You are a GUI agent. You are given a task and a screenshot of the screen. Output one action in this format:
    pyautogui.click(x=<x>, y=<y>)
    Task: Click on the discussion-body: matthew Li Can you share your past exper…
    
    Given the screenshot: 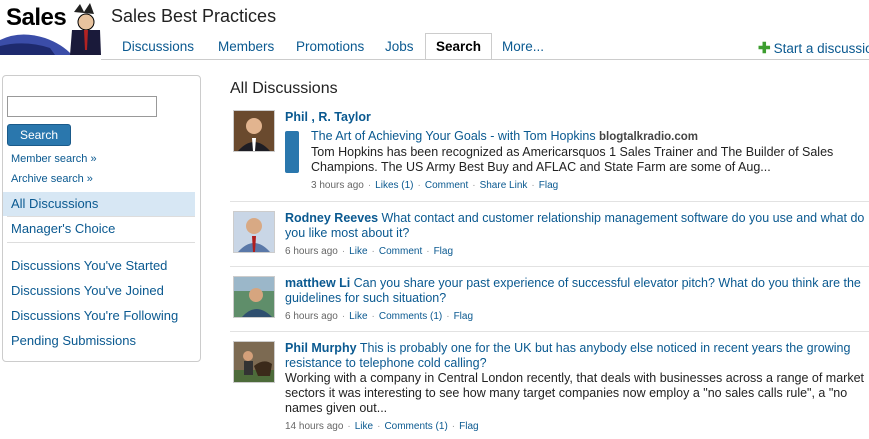 What is the action you would take?
    pyautogui.click(x=577, y=300)
    